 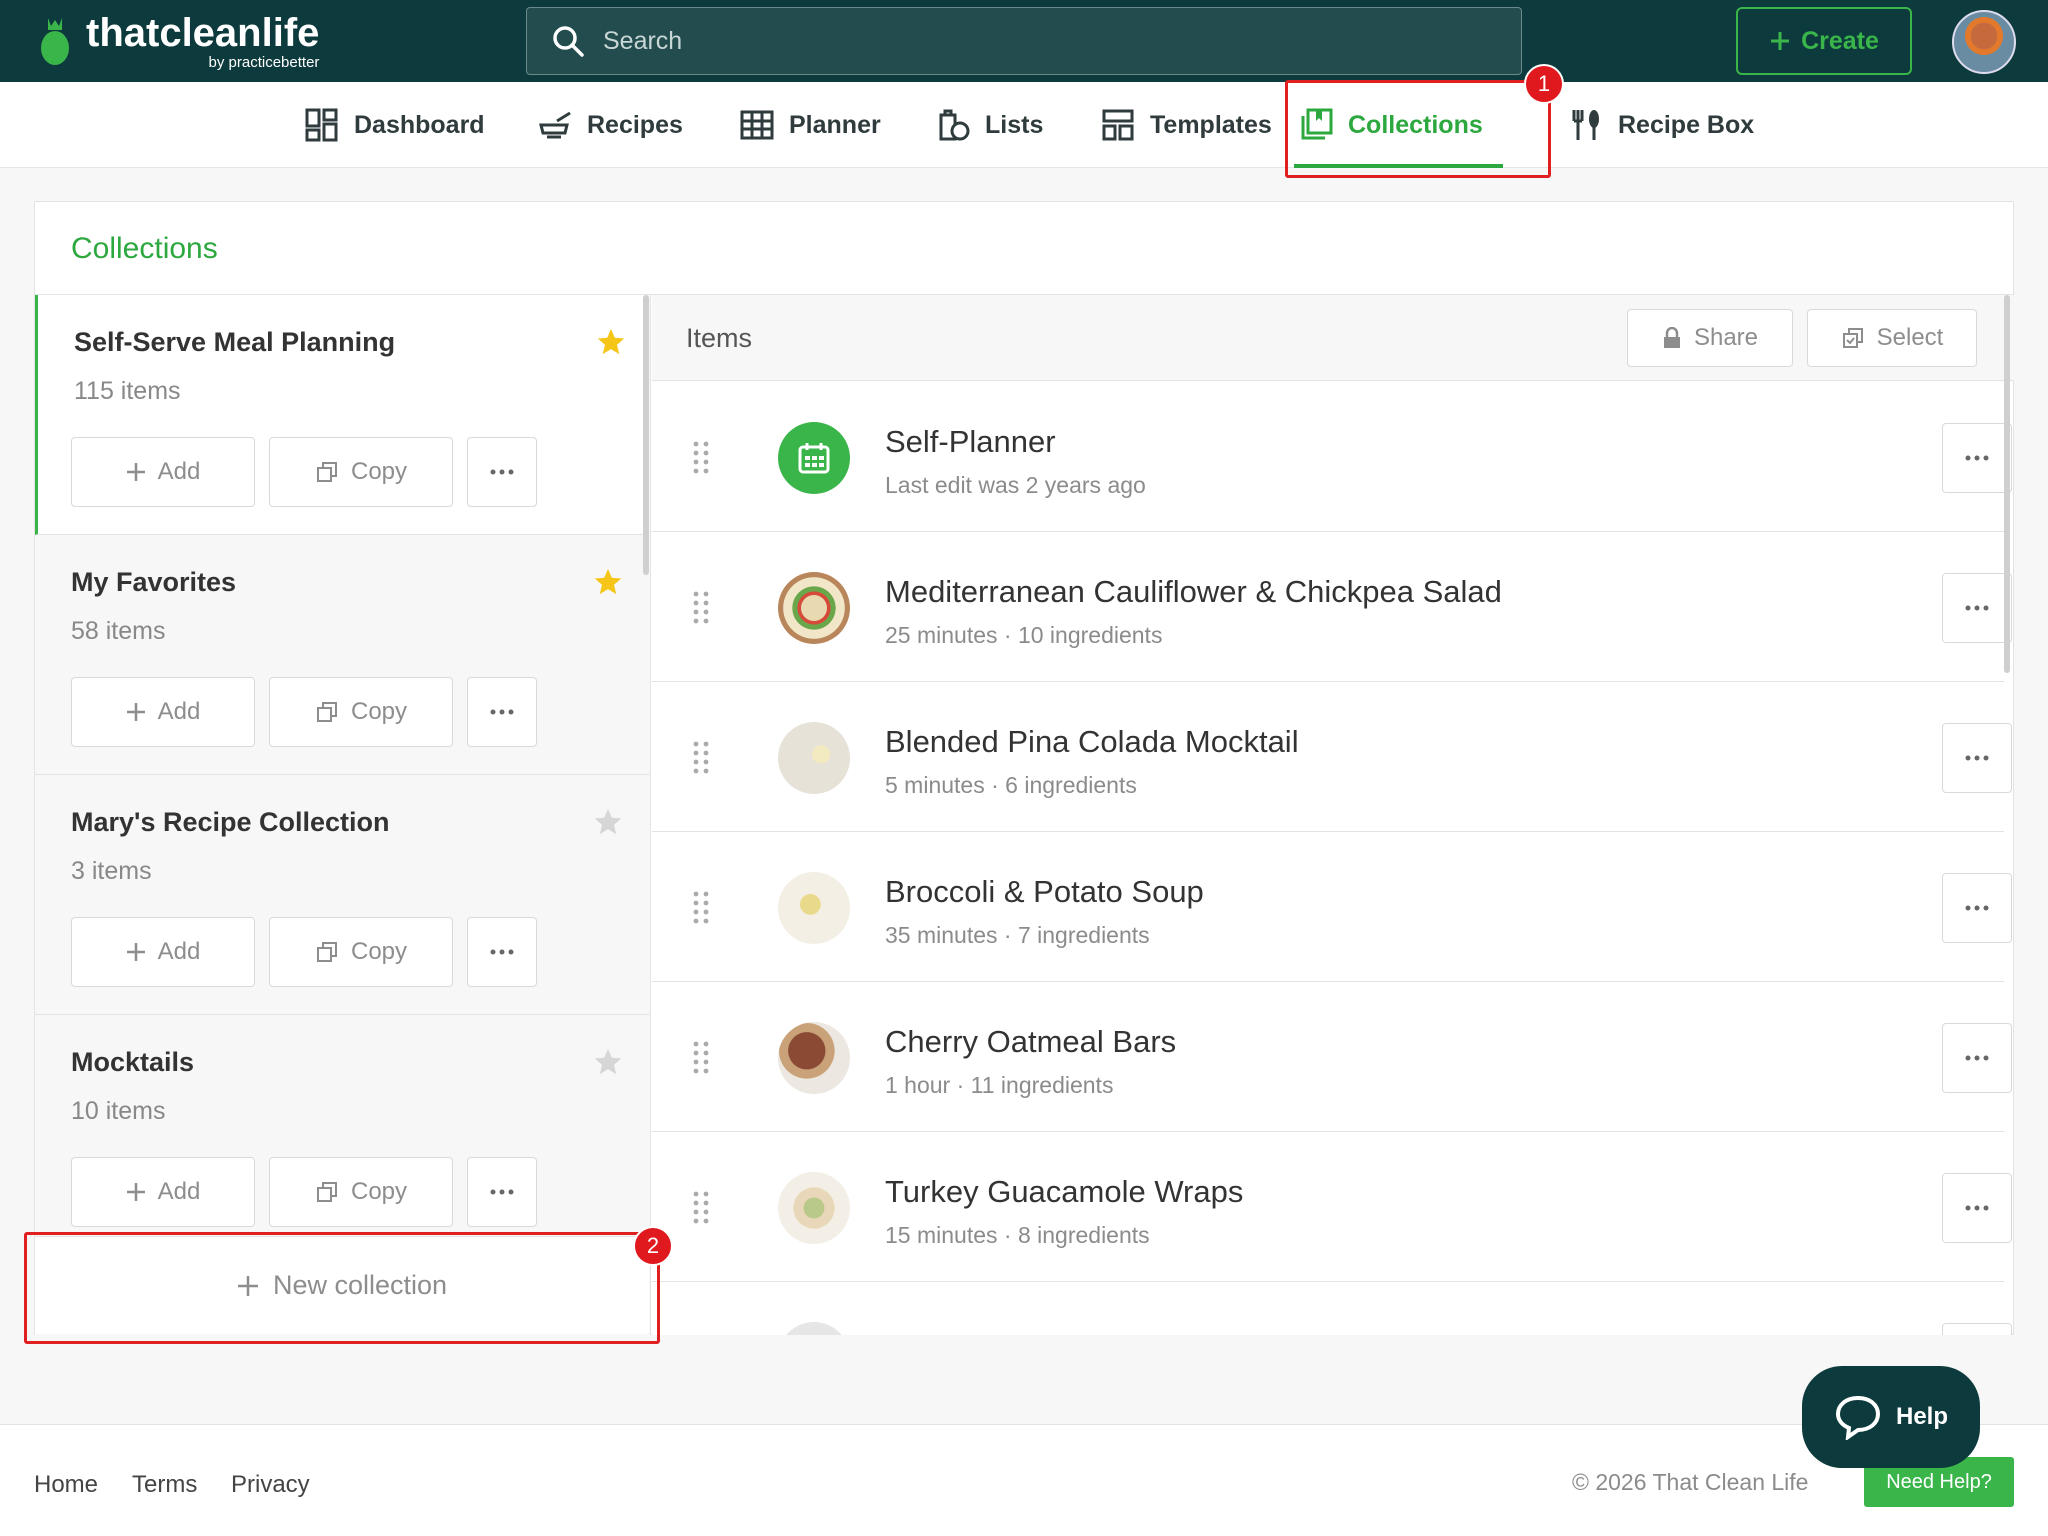 What do you see at coordinates (203, 32) in the screenshot?
I see `logo-title: thatcleanlife` at bounding box center [203, 32].